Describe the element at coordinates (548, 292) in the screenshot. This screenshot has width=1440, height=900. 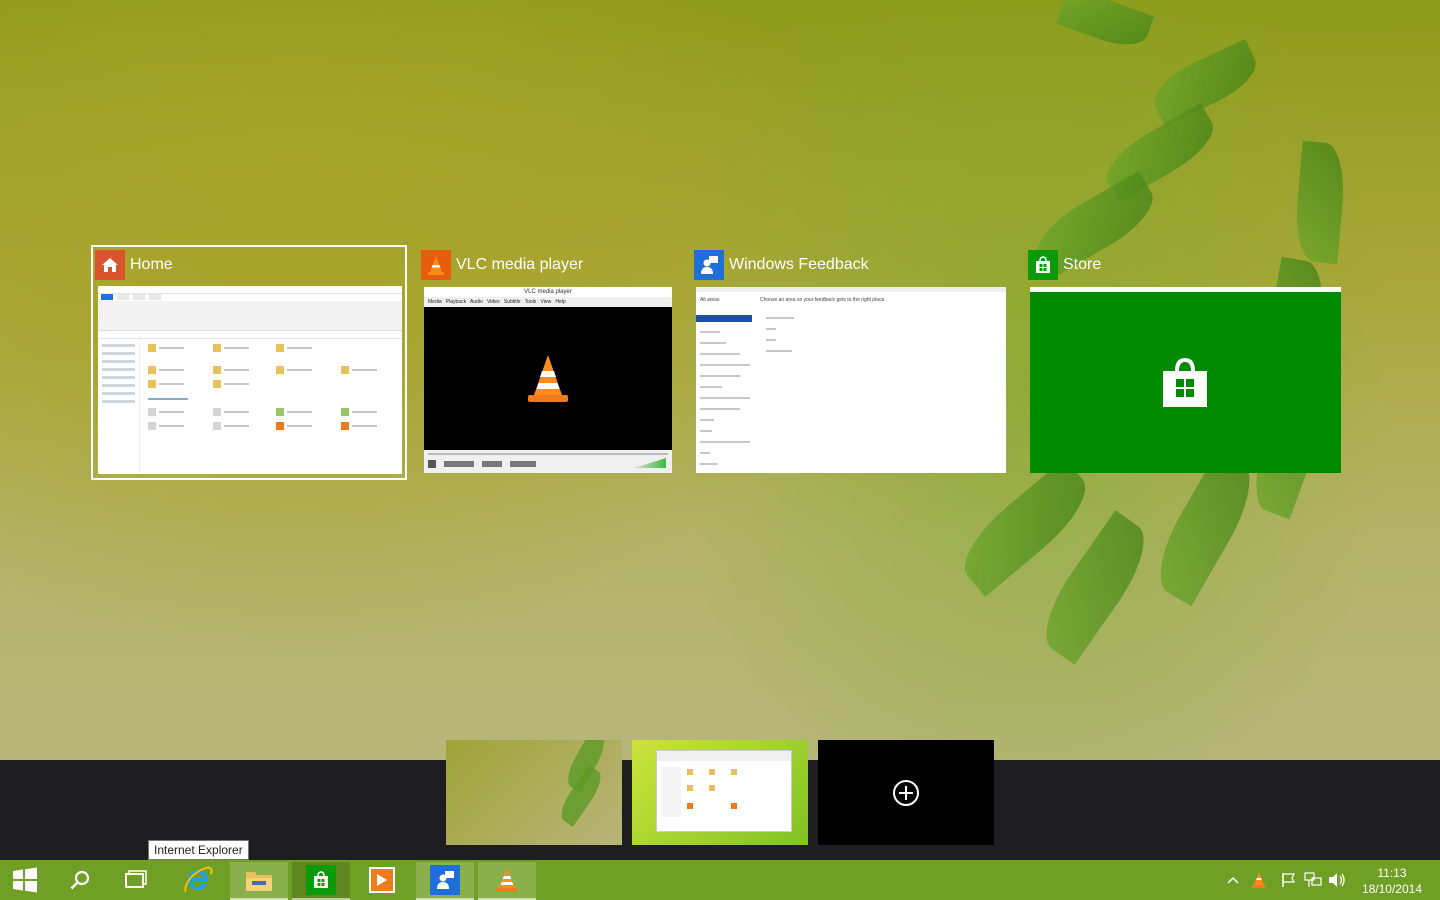
I see `vlc-titlebar: VLC media player` at that location.